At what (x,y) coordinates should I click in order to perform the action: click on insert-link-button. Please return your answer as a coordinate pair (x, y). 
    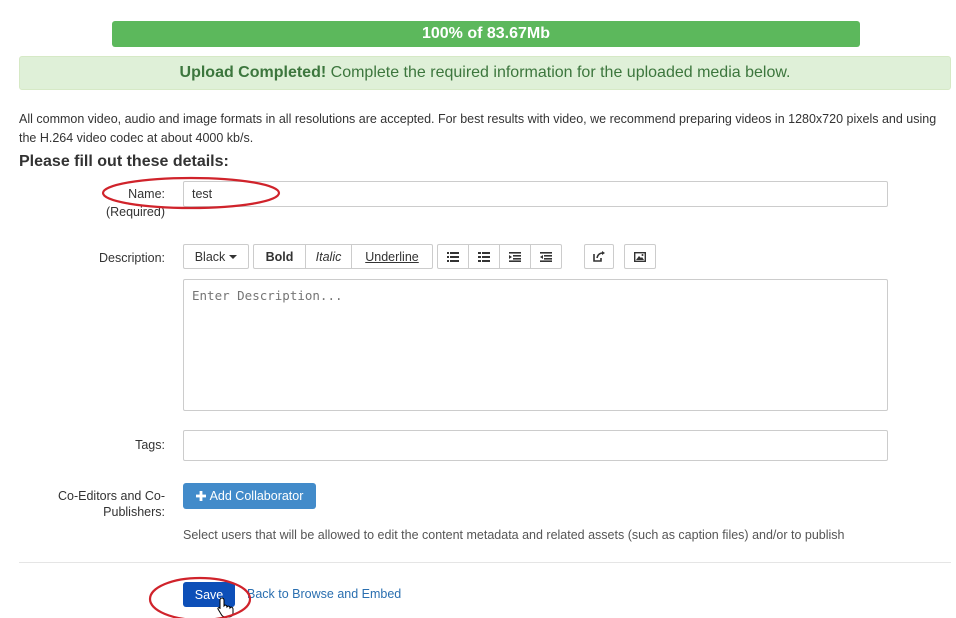
    Looking at the image, I should click on (599, 256).